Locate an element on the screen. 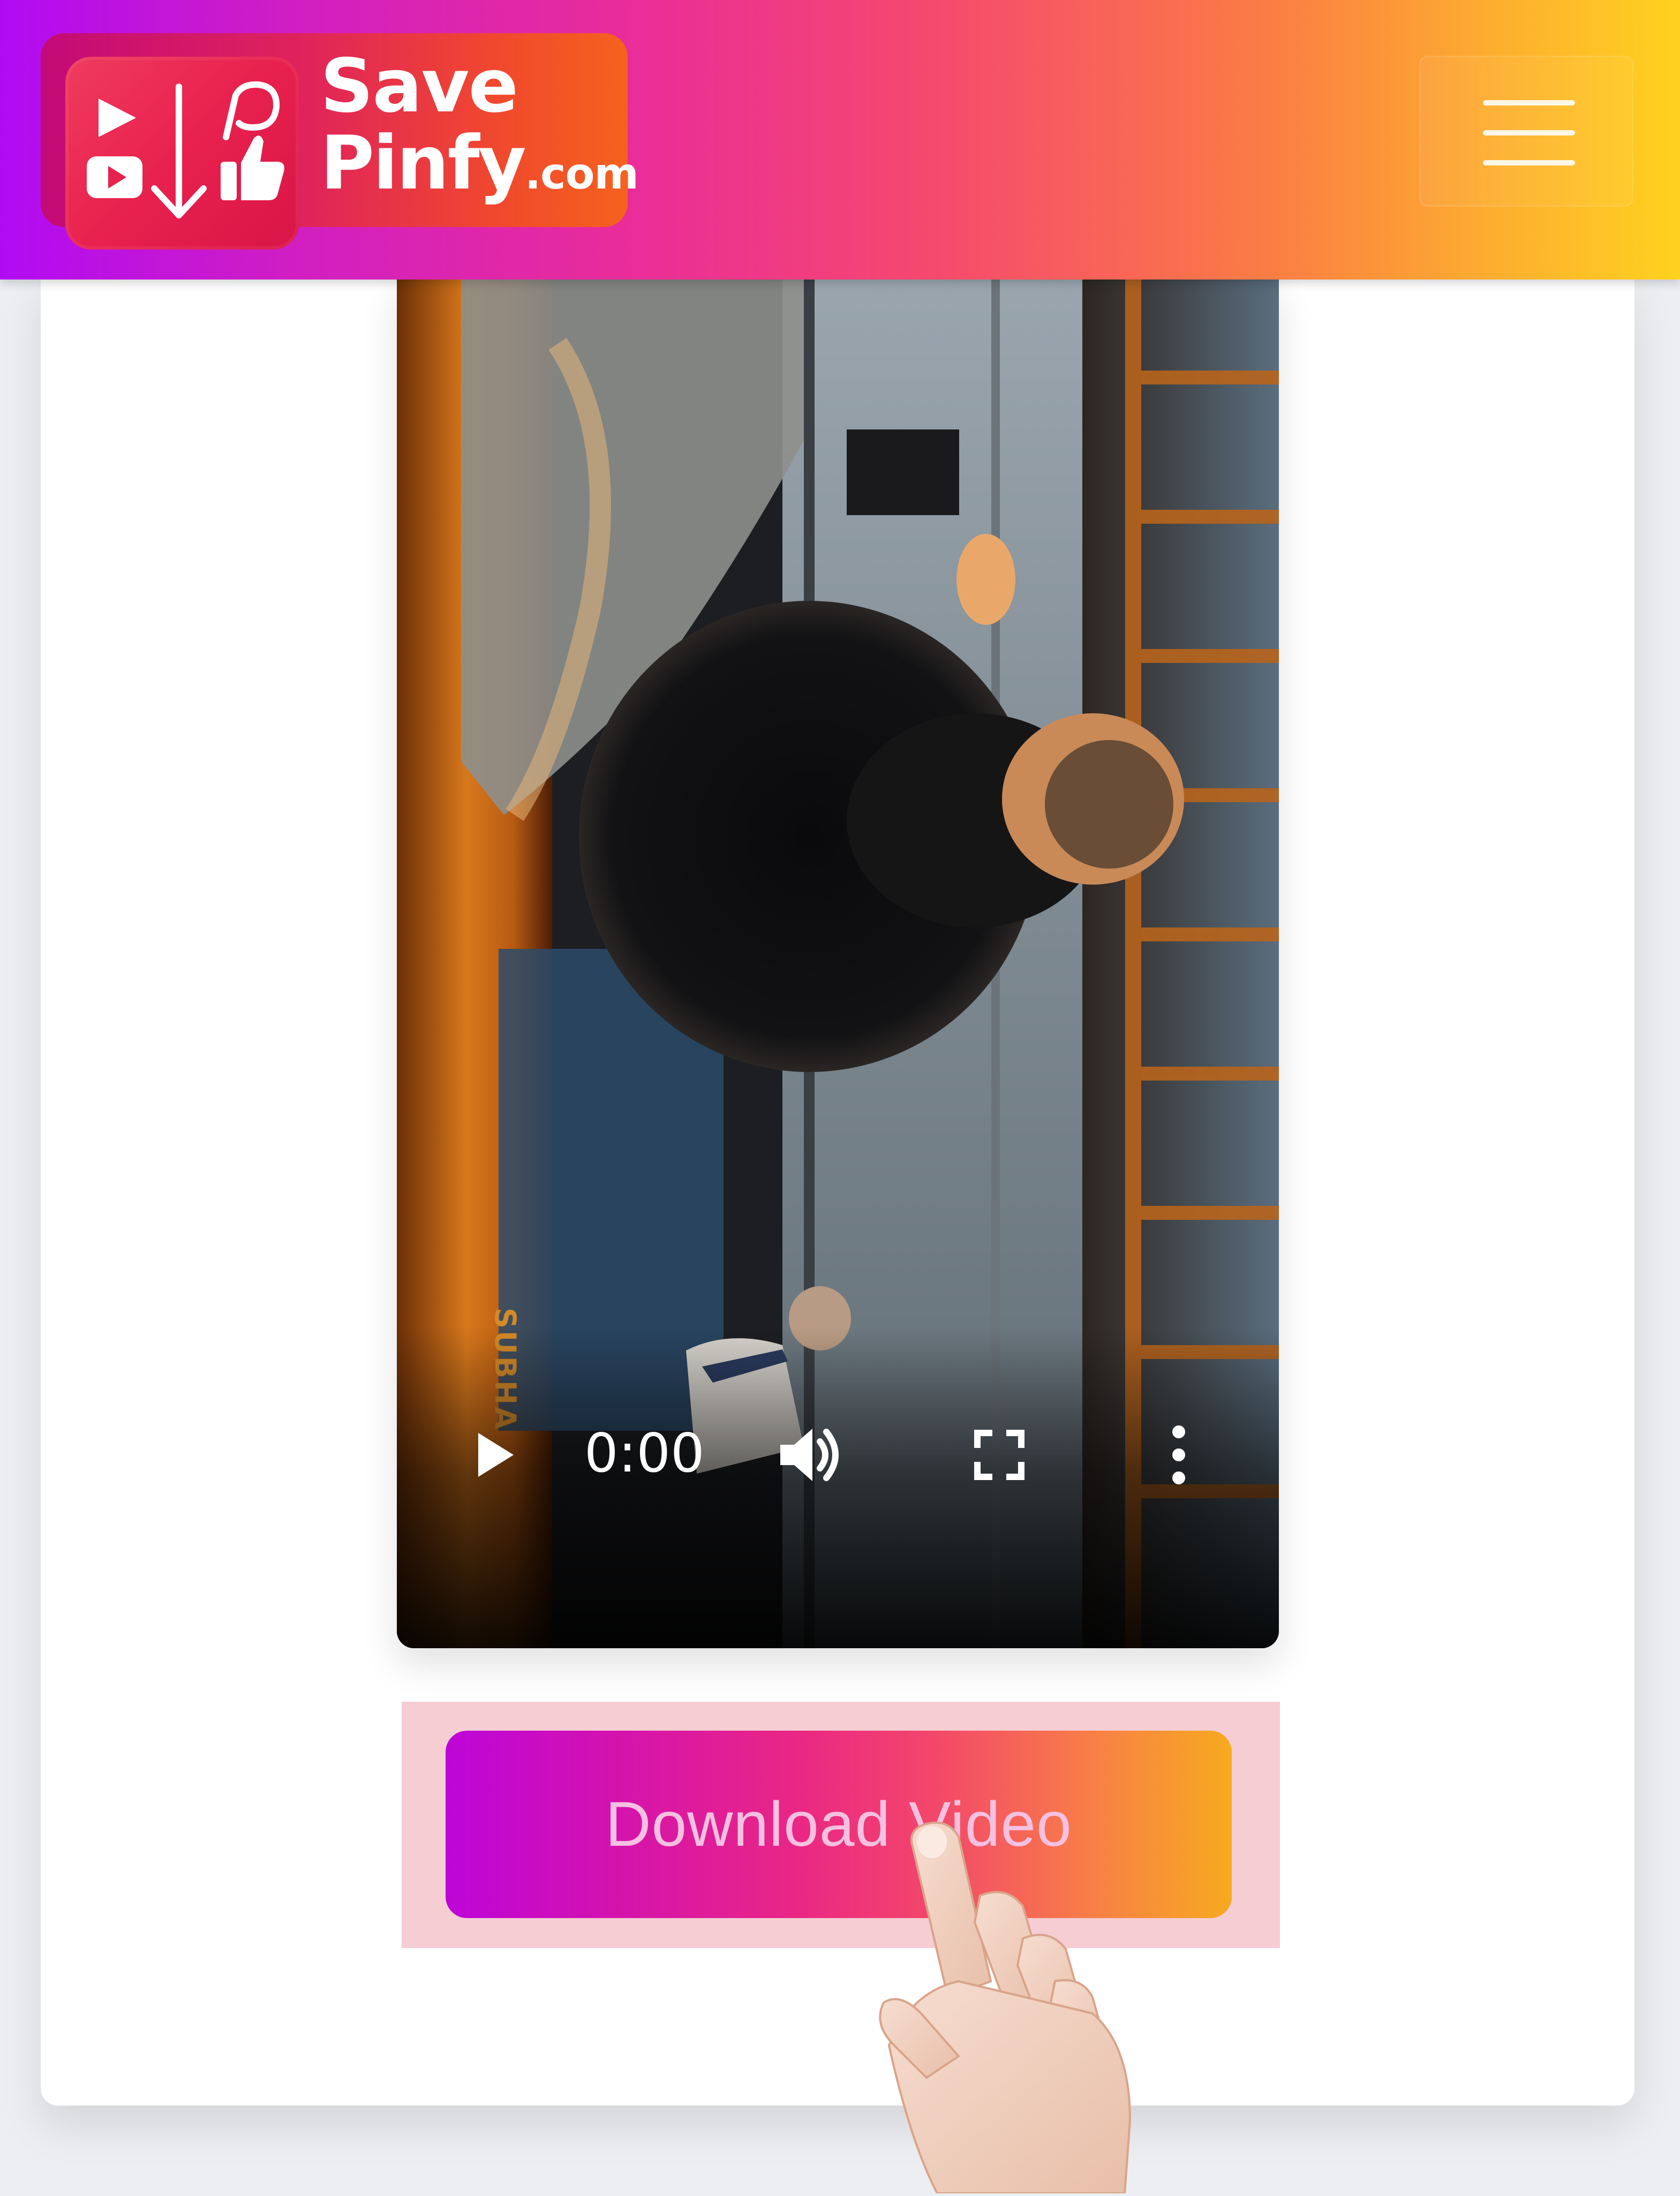 Image resolution: width=1680 pixels, height=2196 pixels. fullscreen-button is located at coordinates (1000, 1455).